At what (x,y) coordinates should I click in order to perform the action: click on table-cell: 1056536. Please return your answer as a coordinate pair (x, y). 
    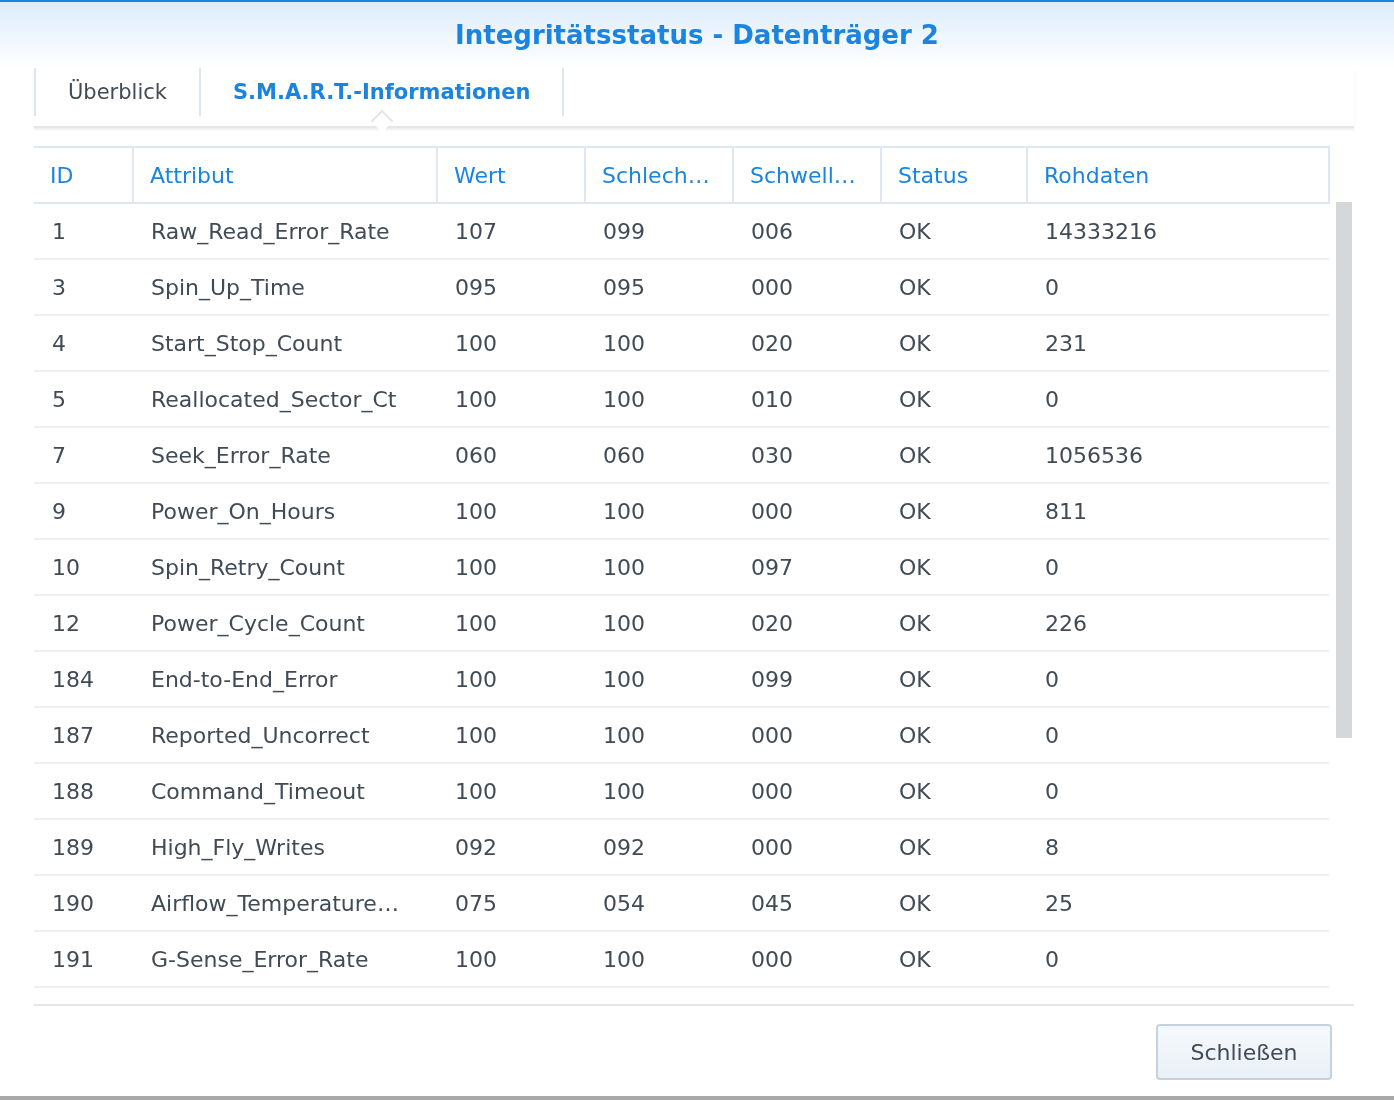
    Looking at the image, I should click on (1178, 455).